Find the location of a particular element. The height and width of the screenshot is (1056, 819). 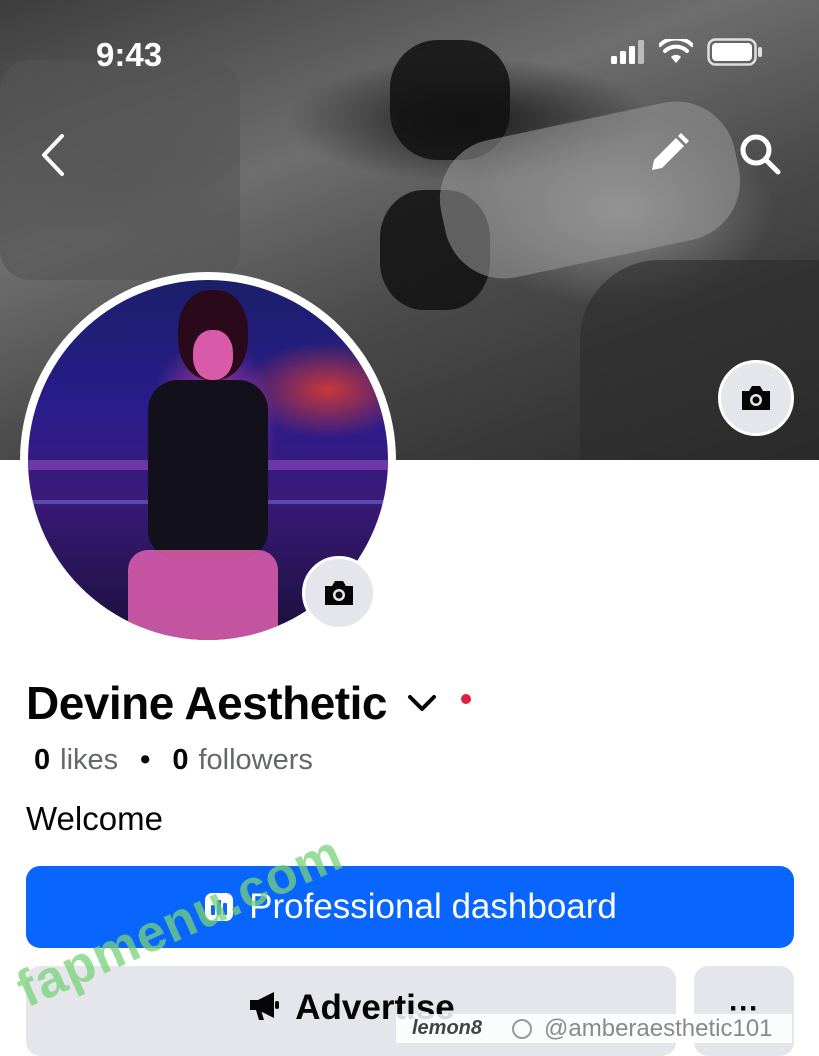

followers-count: 0 is located at coordinates (180, 760).